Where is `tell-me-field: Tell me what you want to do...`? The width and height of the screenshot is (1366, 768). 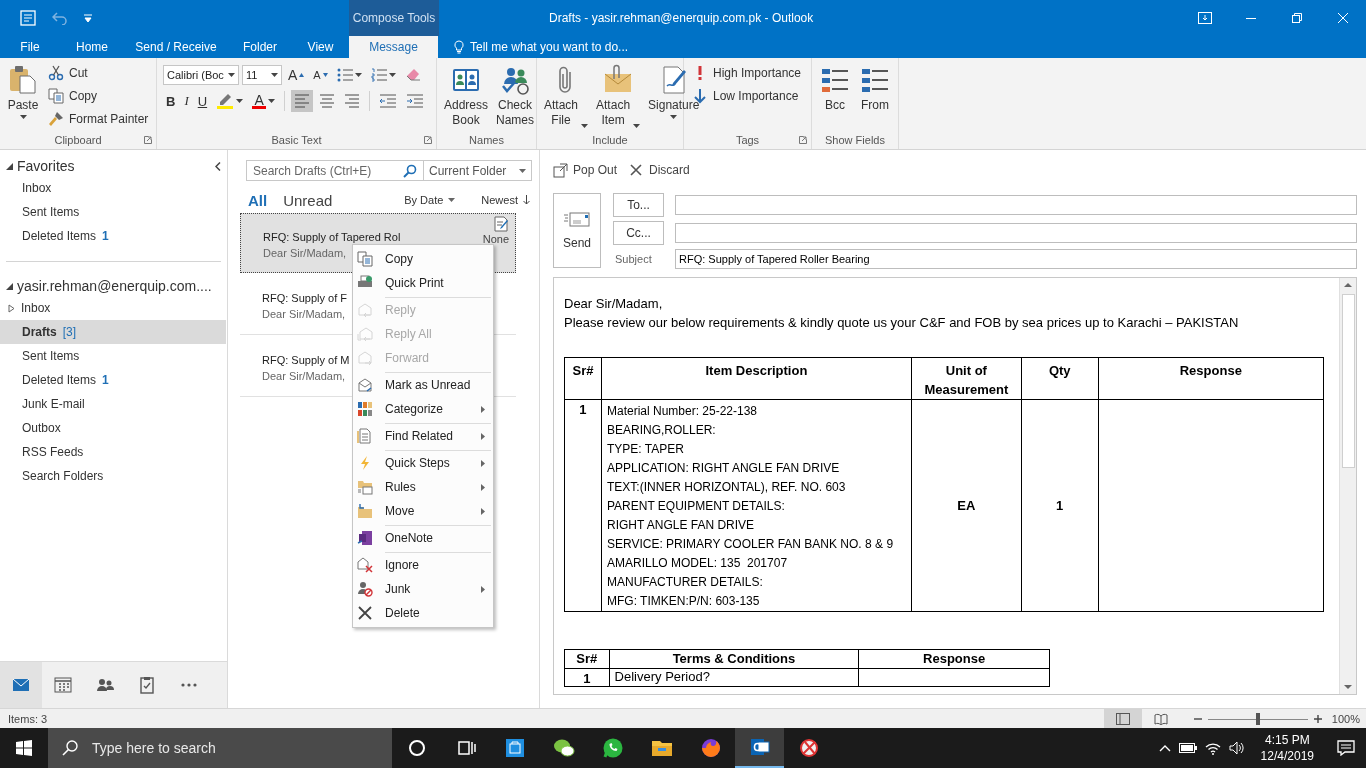
tell-me-field: Tell me what you want to do... is located at coordinates (585, 47).